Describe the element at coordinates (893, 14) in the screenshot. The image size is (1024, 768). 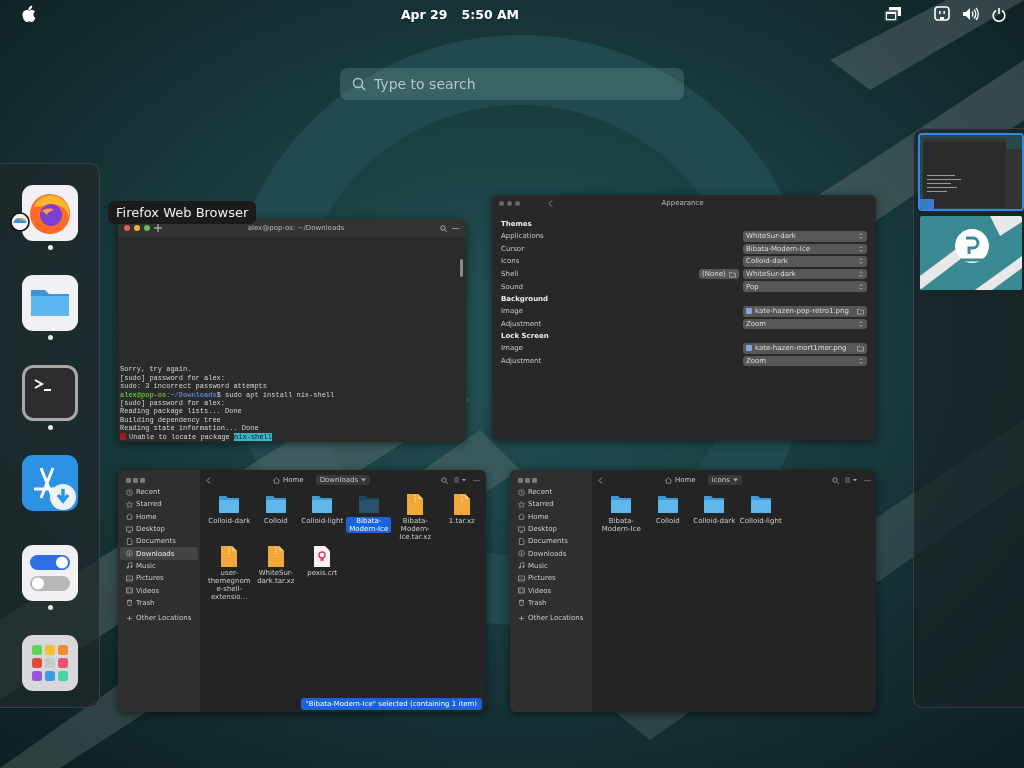
I see `workspaces-icon` at that location.